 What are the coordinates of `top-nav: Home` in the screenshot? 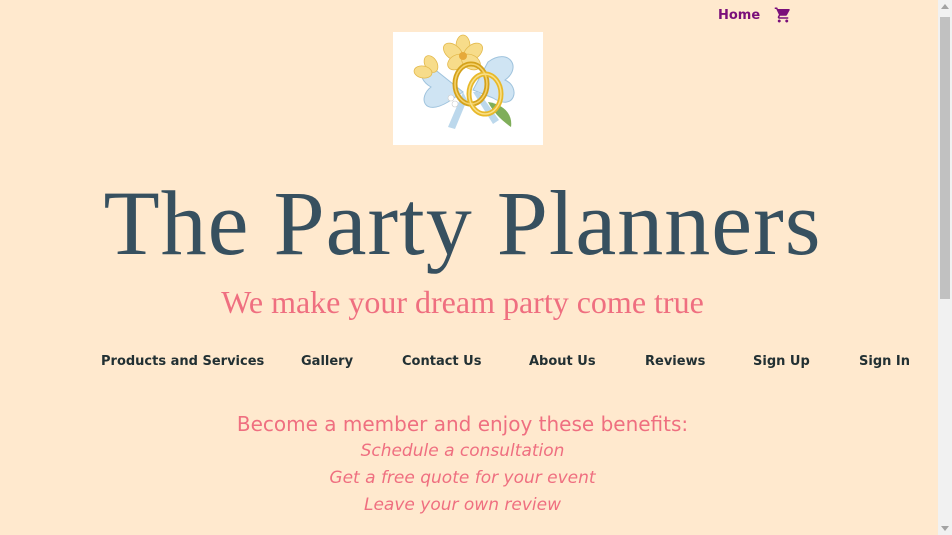 It's located at (755, 15).